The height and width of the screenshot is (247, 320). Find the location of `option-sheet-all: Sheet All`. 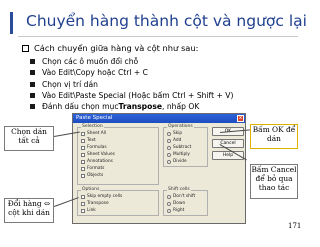

option-sheet-all: Sheet All is located at coordinates (93, 133).